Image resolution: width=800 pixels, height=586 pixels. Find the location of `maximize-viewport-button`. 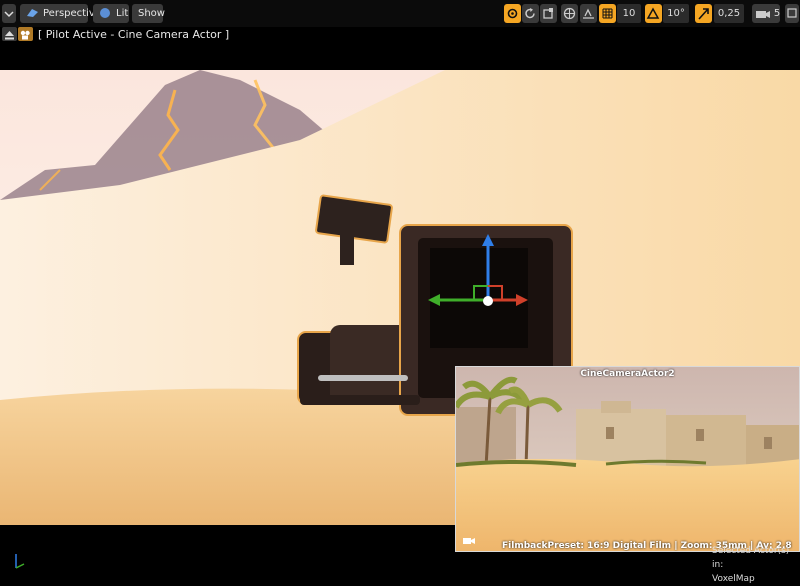

maximize-viewport-button is located at coordinates (792, 13).